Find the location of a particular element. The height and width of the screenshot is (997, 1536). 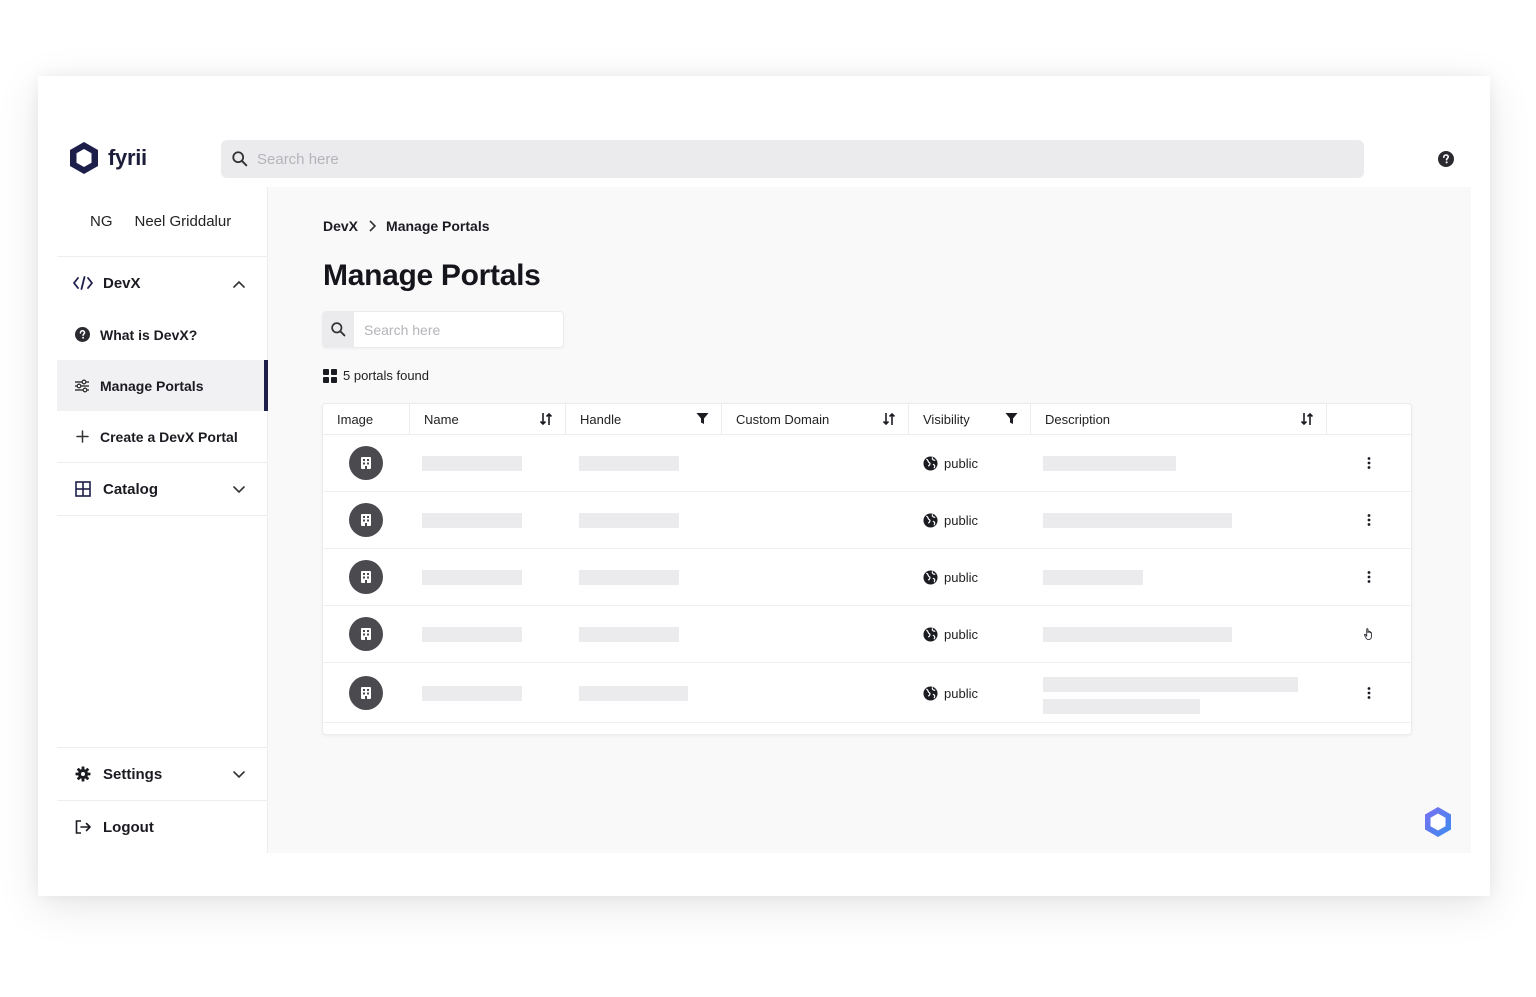

breadcrumb-current: Manage Portals is located at coordinates (438, 226).